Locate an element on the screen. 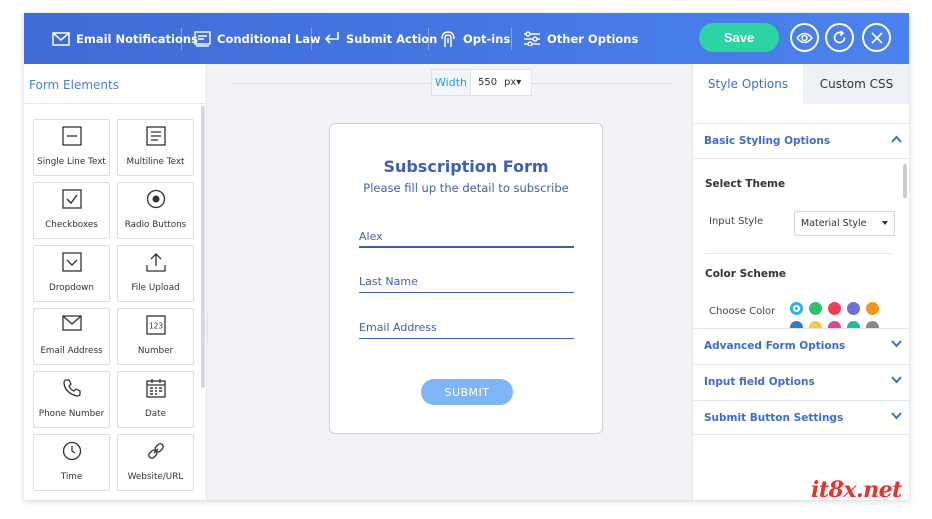 This screenshot has height=519, width=932. form-subtitle: Please fill up the detail to subscribe is located at coordinates (466, 188).